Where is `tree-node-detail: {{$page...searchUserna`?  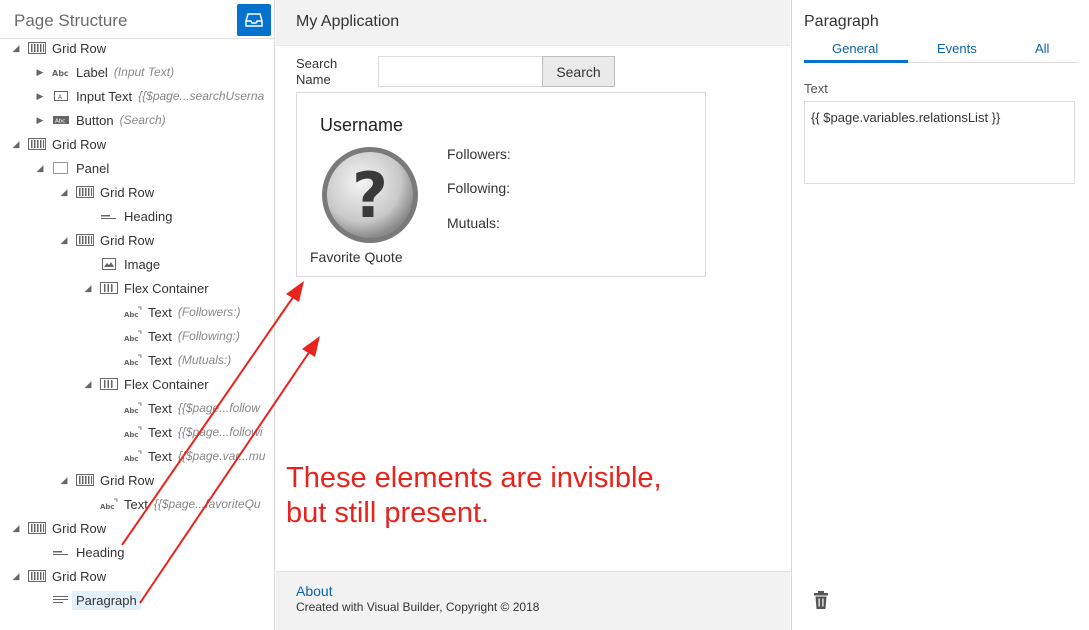
tree-node-detail: {{$page...searchUserna is located at coordinates (201, 96).